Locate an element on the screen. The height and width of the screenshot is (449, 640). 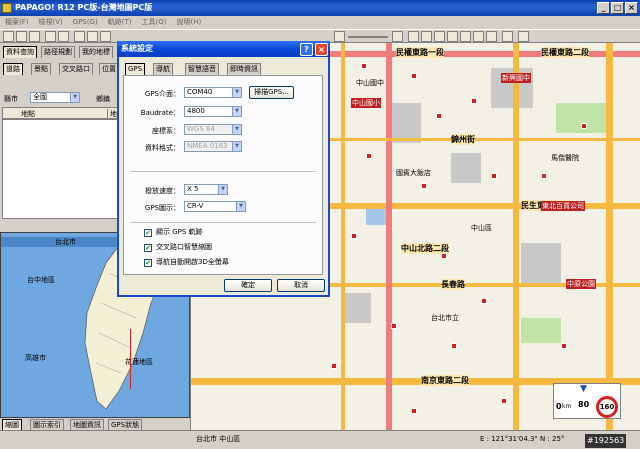
tab-icon-index: 圖示索引 is located at coordinates (47, 424).